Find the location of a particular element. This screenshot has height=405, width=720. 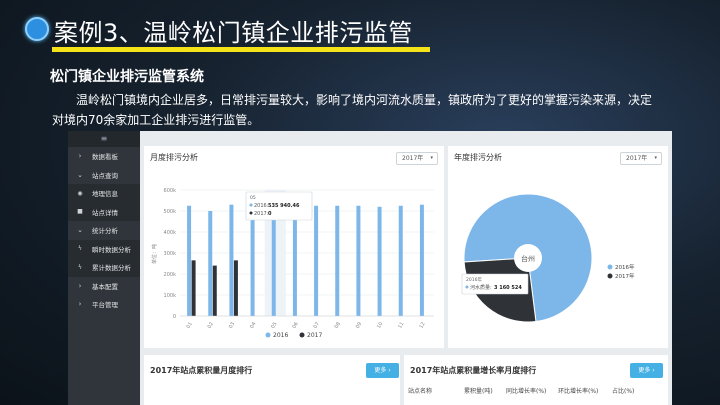

tooltip-value: 535 940.46 is located at coordinates (284, 206).